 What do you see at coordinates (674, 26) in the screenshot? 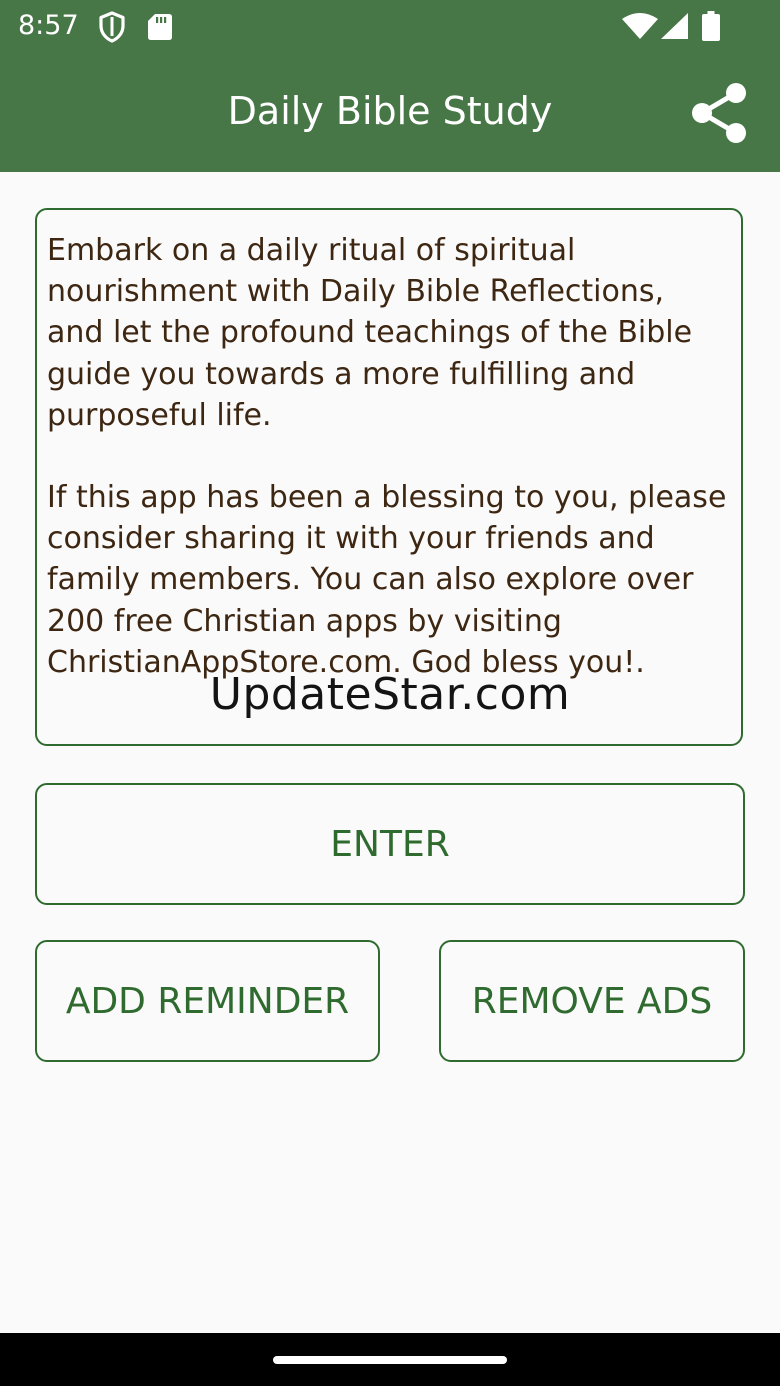
I see `cell-signal-icon` at bounding box center [674, 26].